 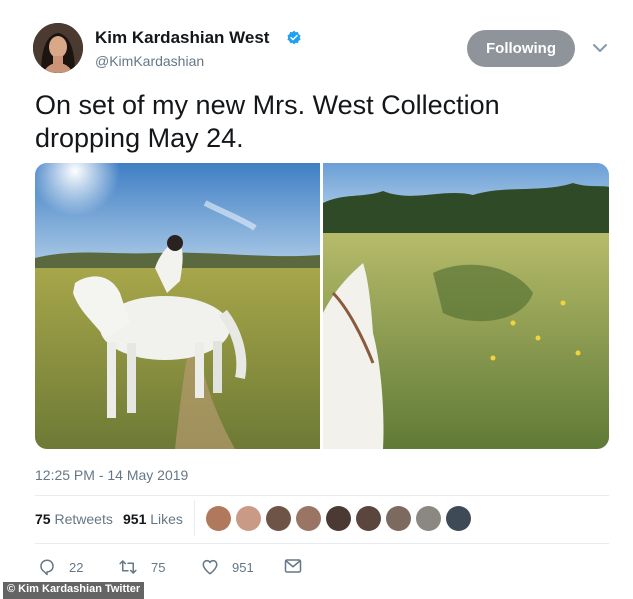 I want to click on verified-badge-icon, so click(x=294, y=37).